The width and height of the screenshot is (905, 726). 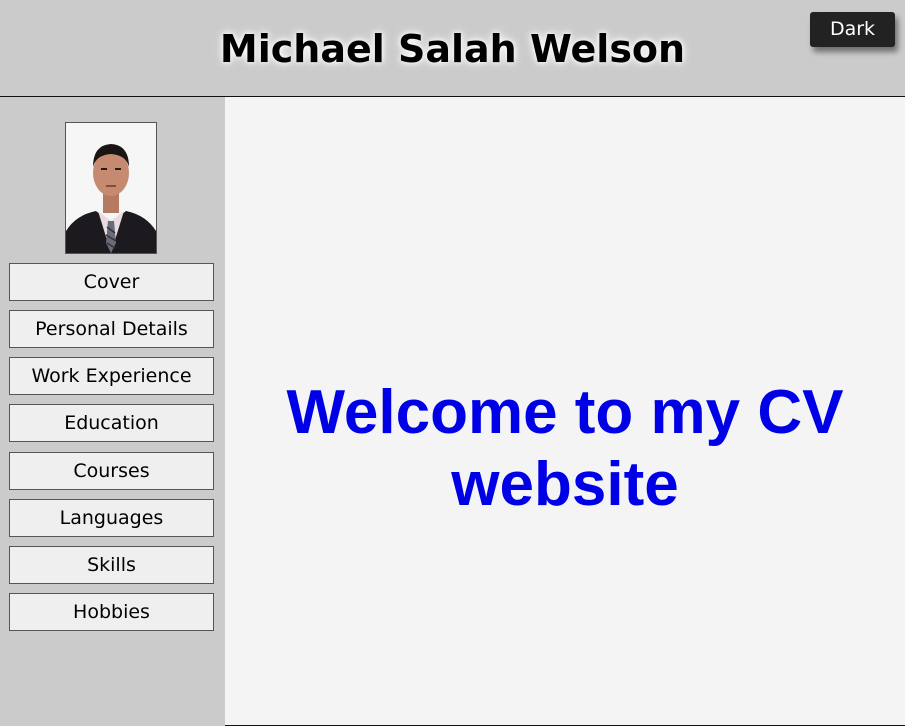 I want to click on welcome-line-1: Welcome to my CV, so click(x=565, y=412).